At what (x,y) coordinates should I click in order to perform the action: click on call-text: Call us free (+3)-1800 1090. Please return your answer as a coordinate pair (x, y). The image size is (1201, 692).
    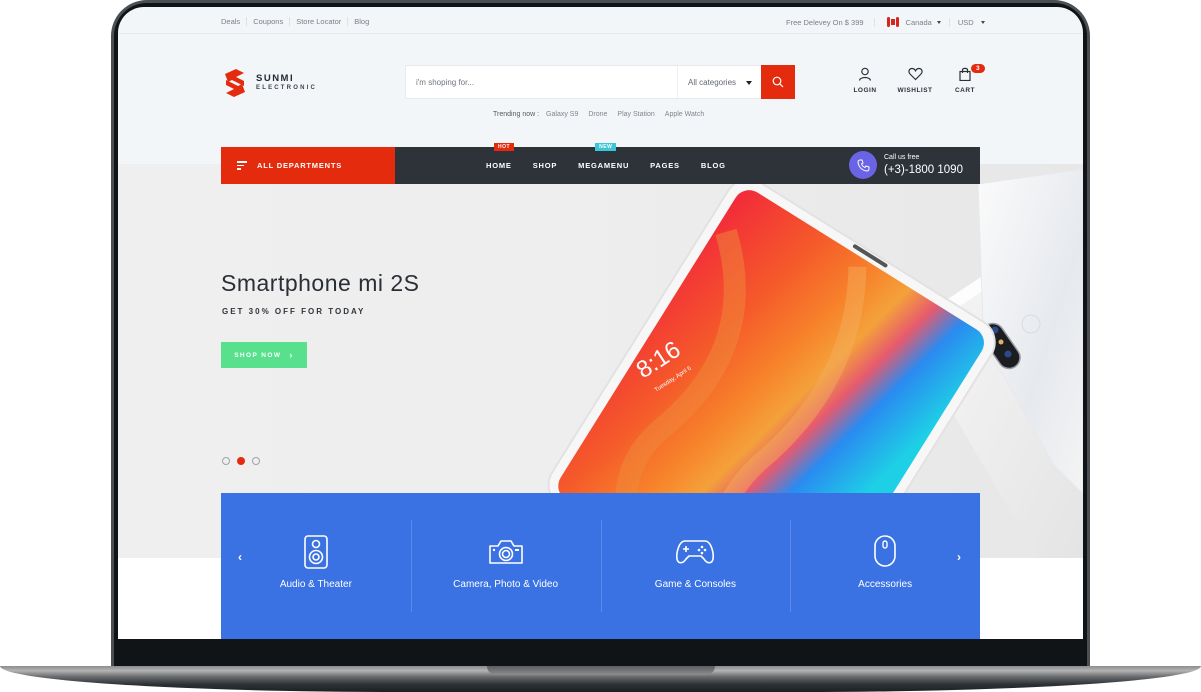
    Looking at the image, I should click on (923, 165).